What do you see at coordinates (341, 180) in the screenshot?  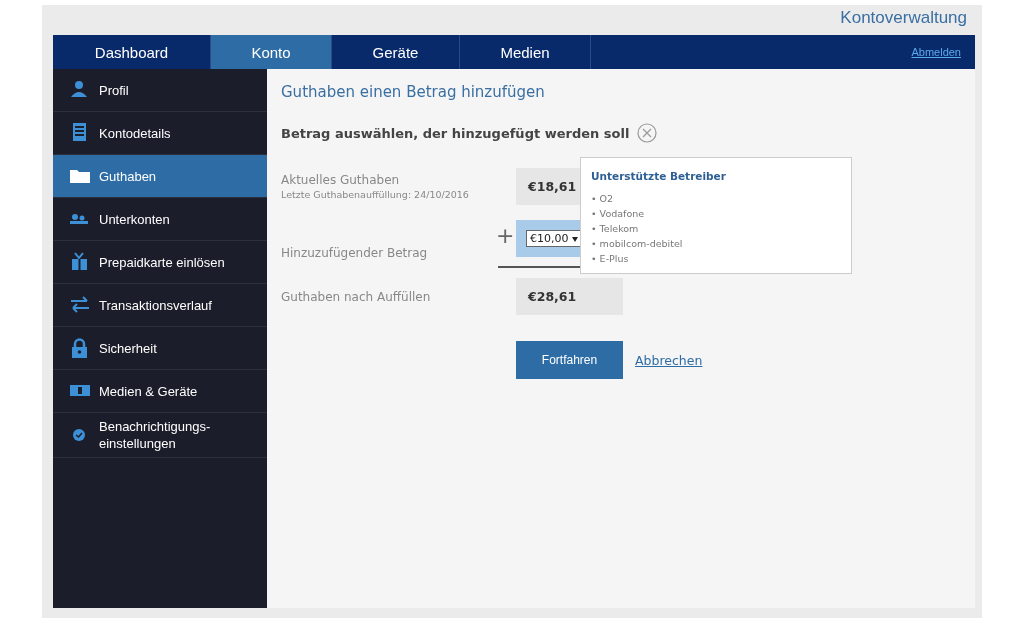 I see `field-label: Aktuelles Guthaben` at bounding box center [341, 180].